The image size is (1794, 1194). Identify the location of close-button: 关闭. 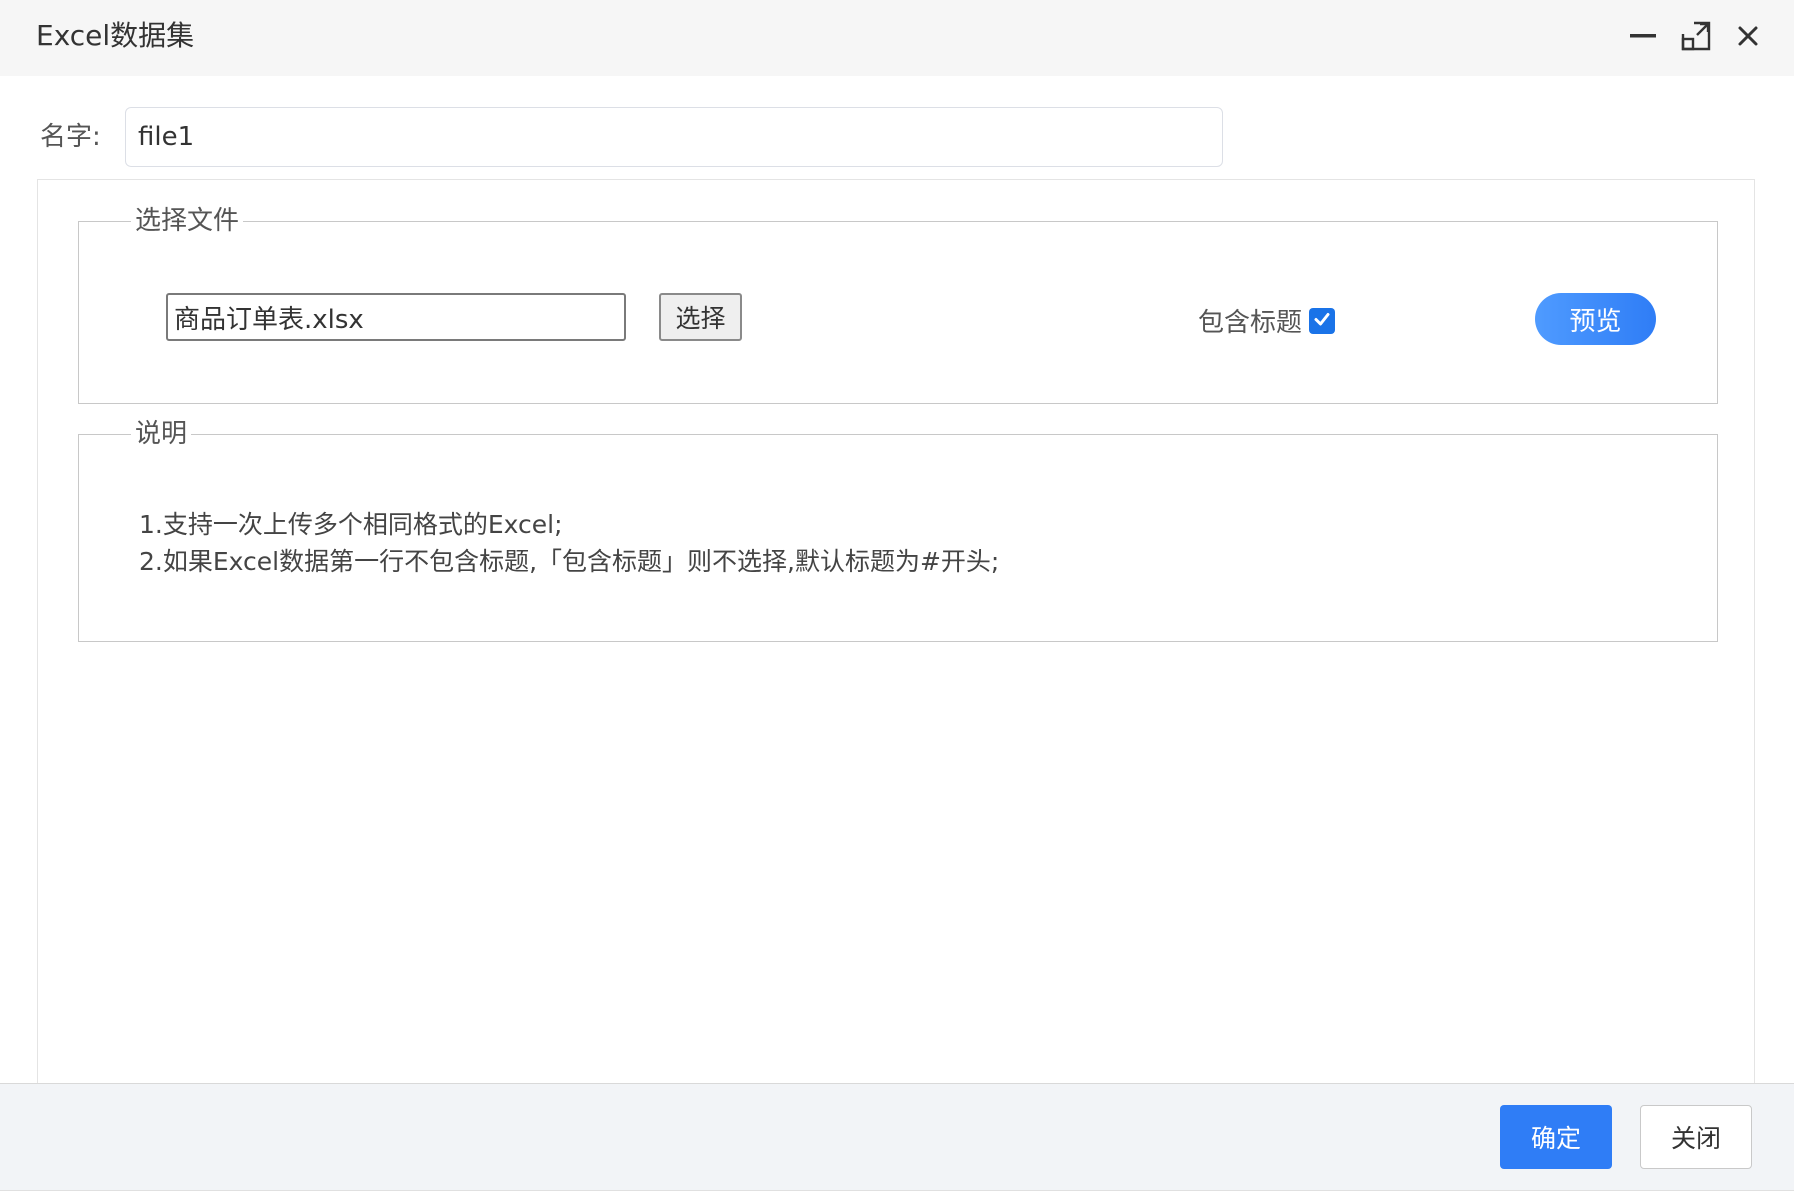
(1696, 1137).